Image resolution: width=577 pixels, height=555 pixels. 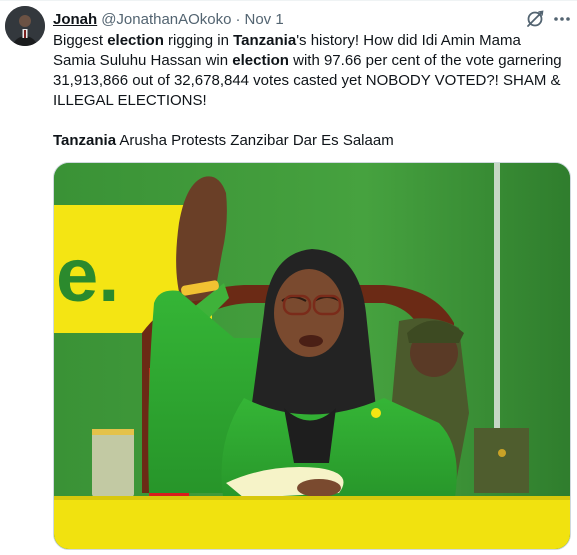 I want to click on avatar-image, so click(x=25, y=26).